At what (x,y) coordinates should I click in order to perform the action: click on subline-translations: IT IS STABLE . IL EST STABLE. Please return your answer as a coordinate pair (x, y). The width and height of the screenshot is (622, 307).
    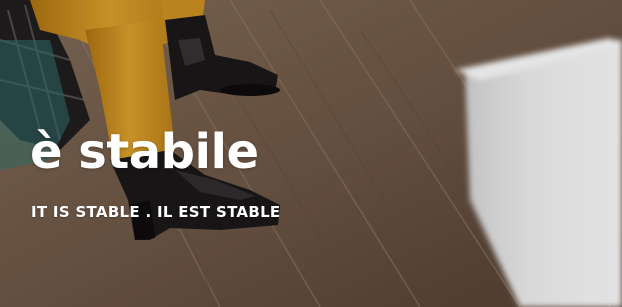
    Looking at the image, I should click on (156, 212).